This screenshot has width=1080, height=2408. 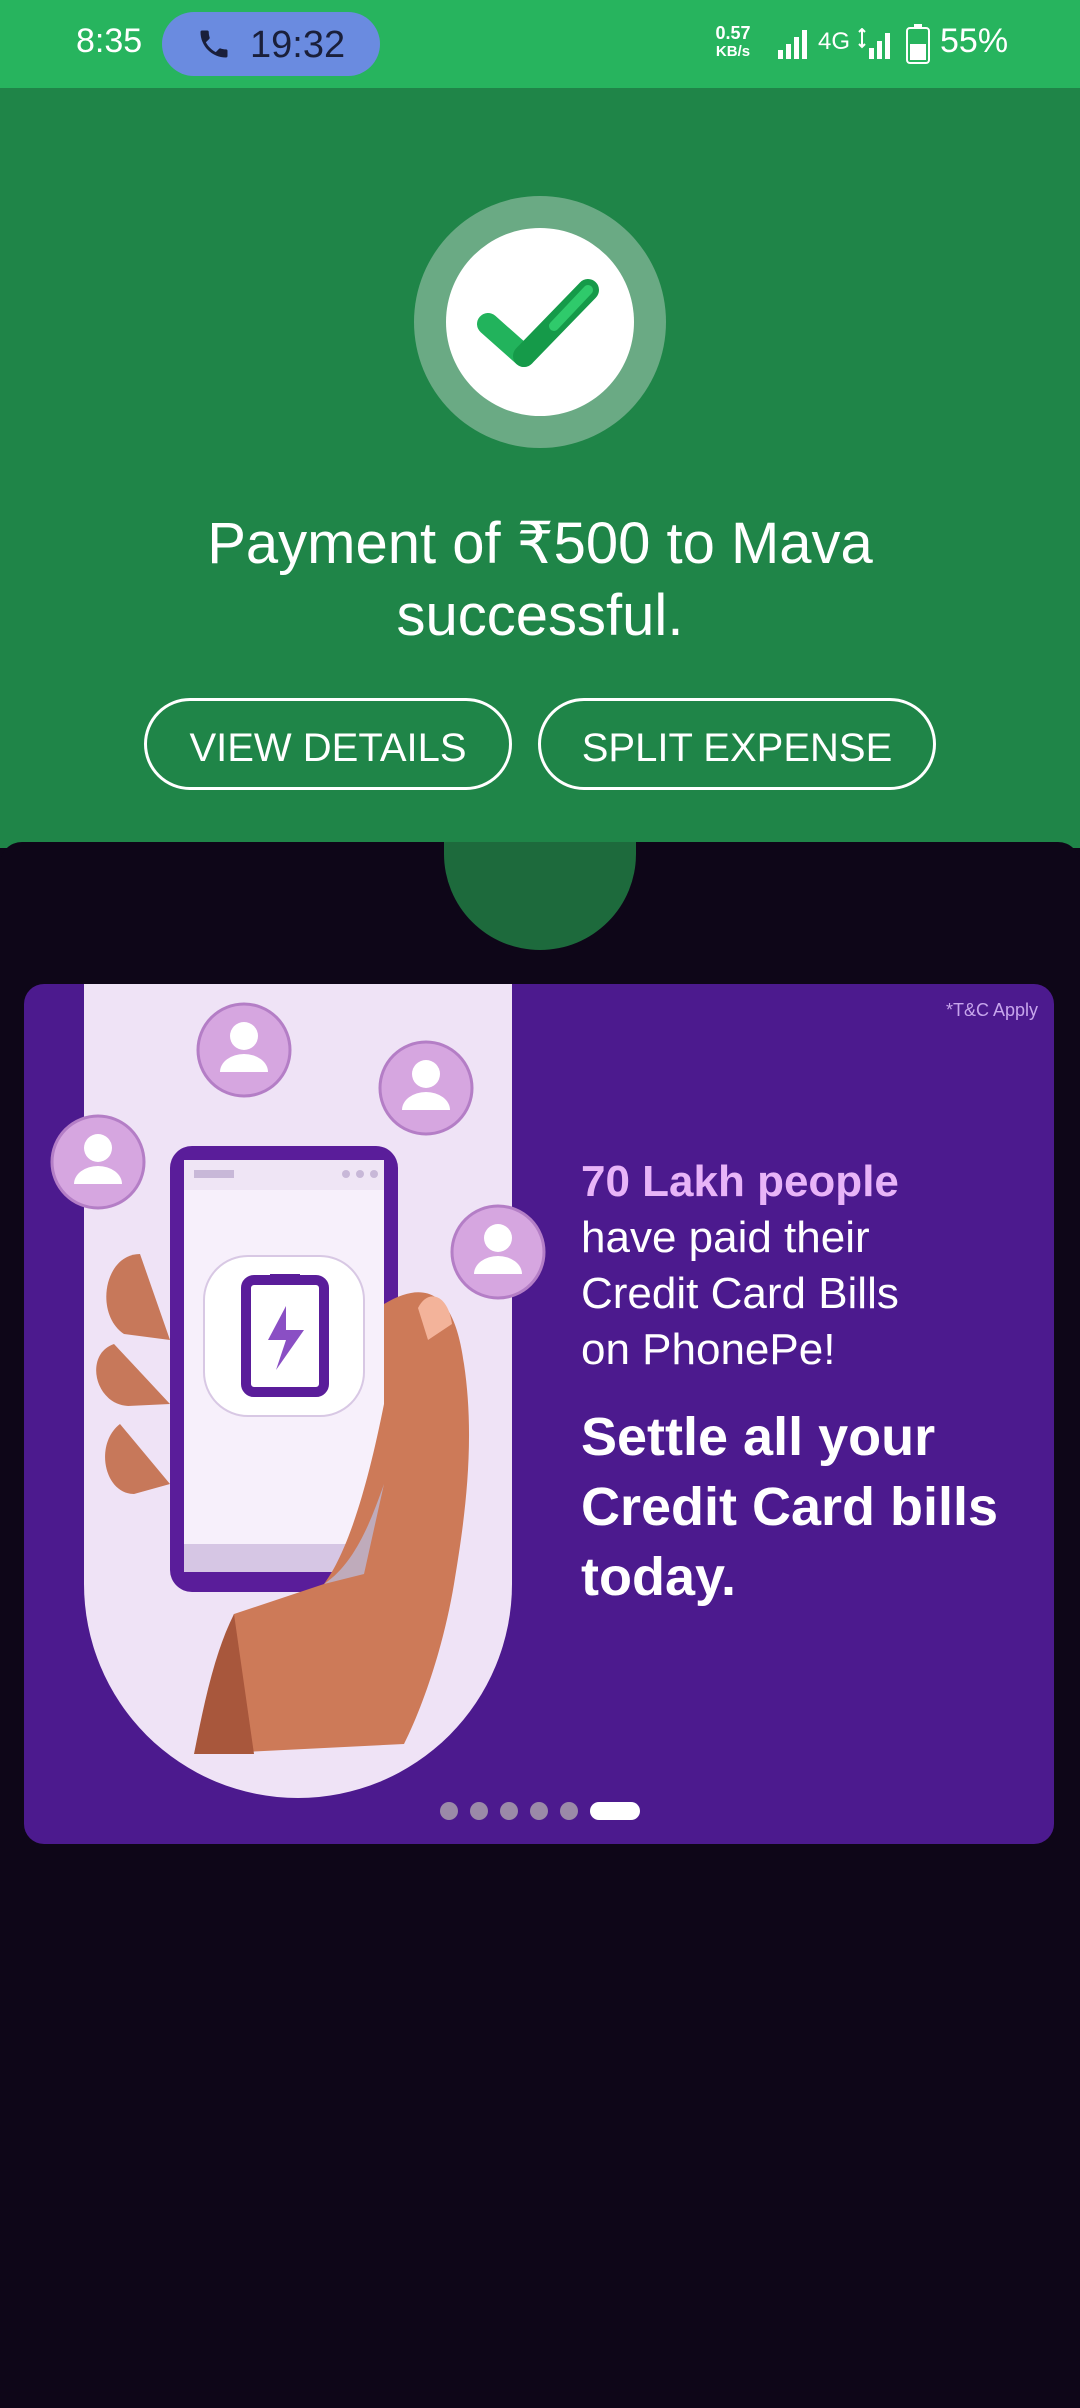 I want to click on ongoing-call-pill: 19:32, so click(x=271, y=44).